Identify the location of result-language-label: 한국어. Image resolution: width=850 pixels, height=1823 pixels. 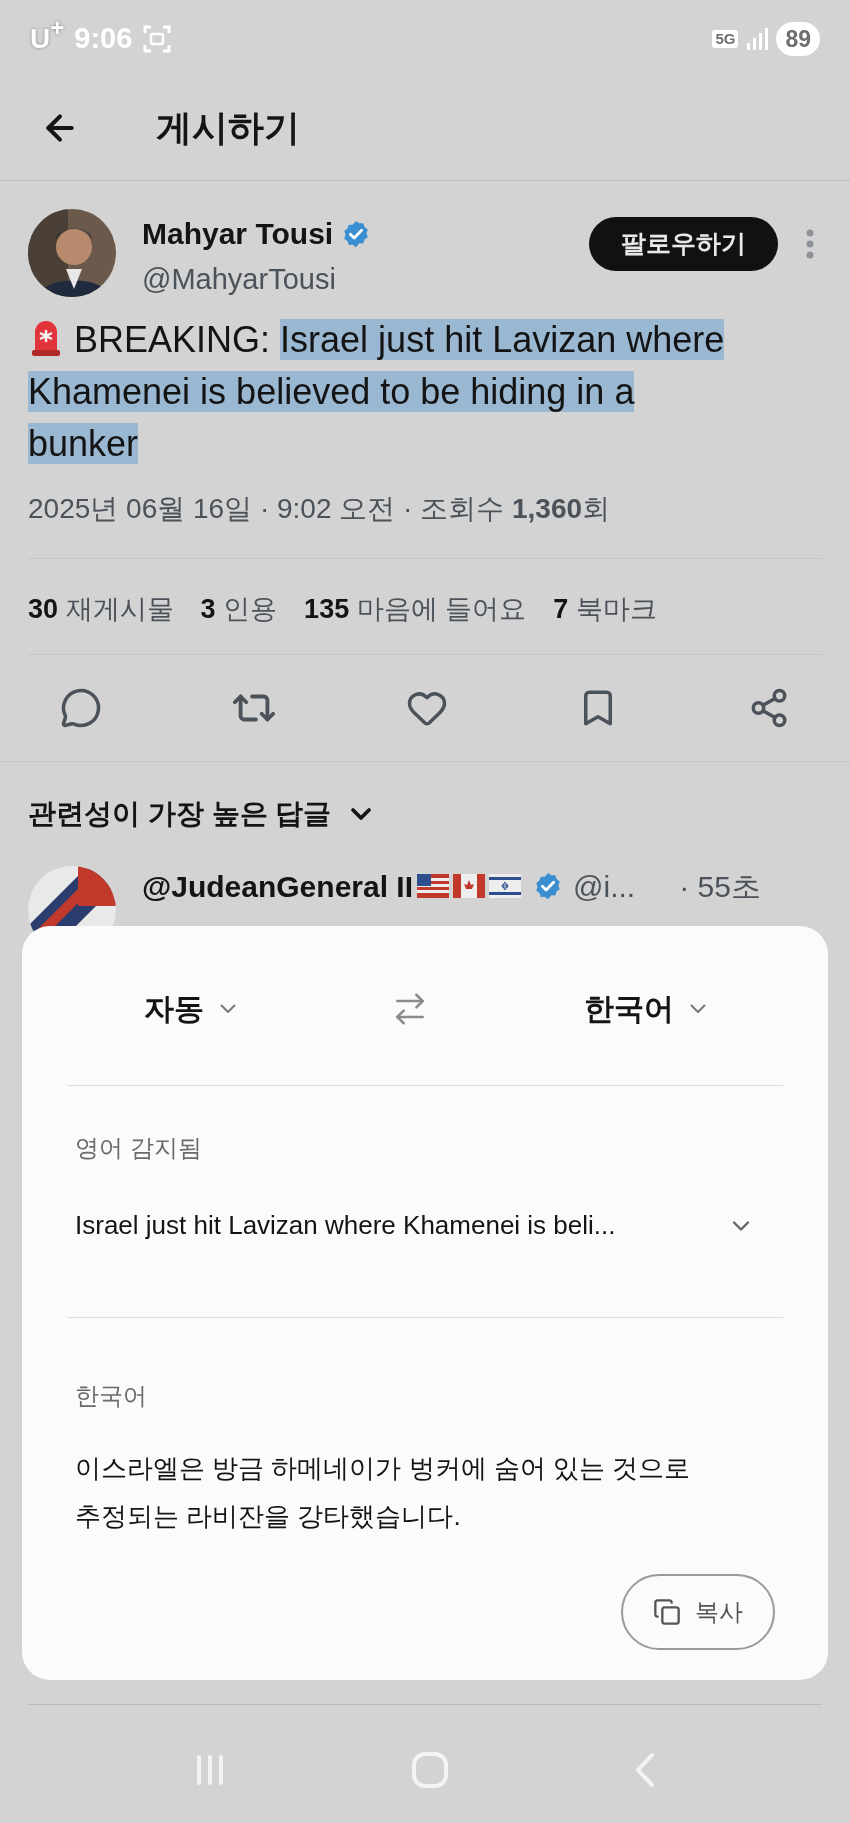
(111, 1396).